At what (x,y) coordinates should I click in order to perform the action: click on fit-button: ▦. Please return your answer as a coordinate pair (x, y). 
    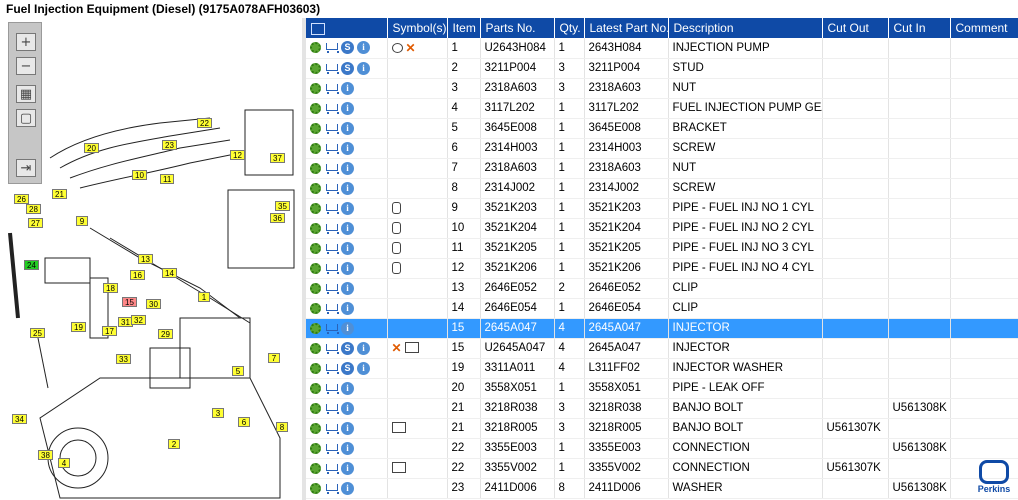
    Looking at the image, I should click on (26, 94).